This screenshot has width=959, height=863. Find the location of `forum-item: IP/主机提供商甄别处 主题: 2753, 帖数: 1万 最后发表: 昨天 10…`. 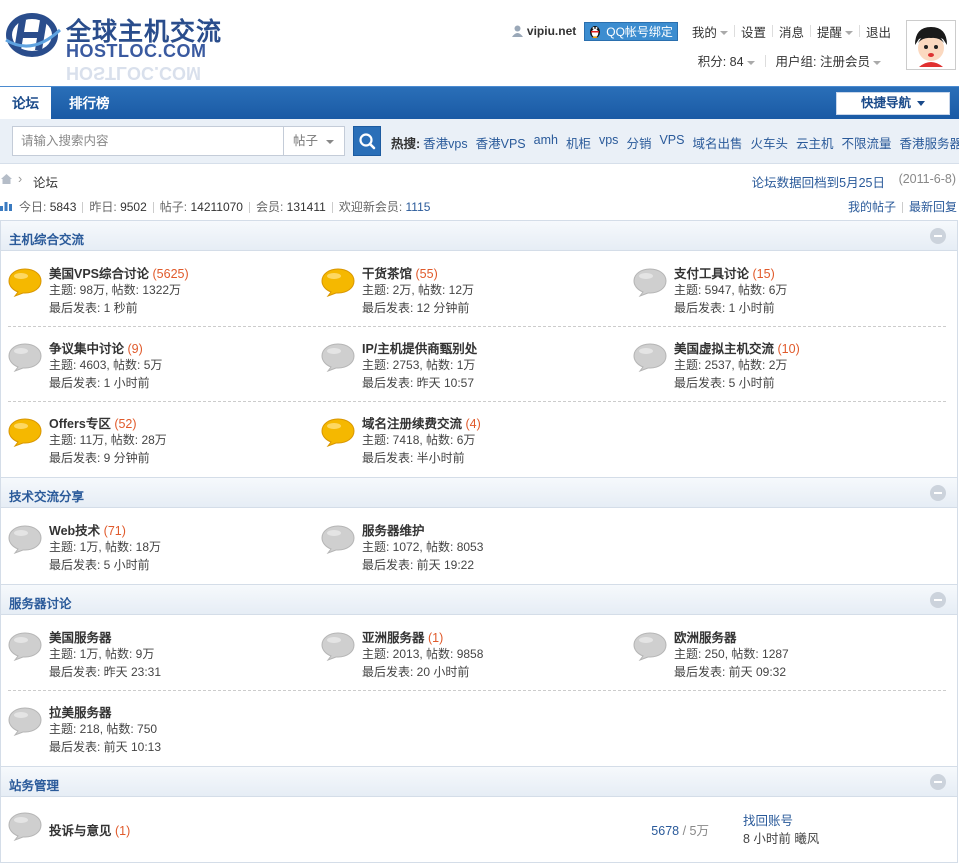

forum-item: IP/主机提供商甄别处 主题: 2753, 帖数: 1万 最后发表: 昨天 10… is located at coordinates (476, 368).